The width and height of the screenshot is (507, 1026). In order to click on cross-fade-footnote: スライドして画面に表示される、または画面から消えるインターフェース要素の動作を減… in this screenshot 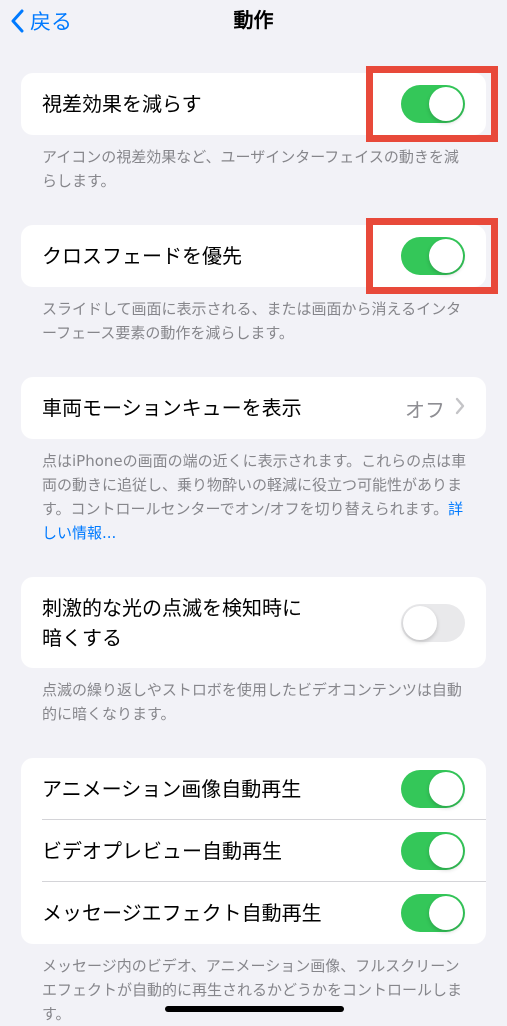, I will do `click(252, 321)`.